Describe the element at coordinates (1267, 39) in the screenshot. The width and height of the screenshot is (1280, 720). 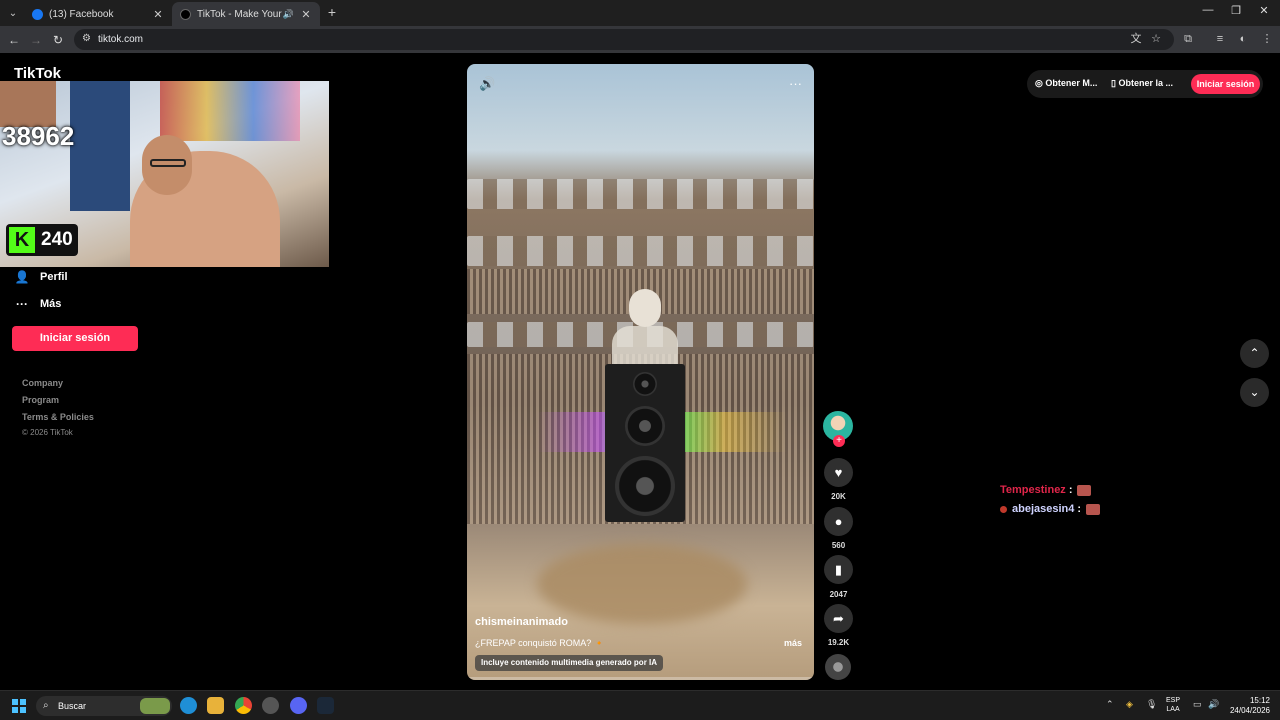
I see `menu-dots-icon: ⋮` at that location.